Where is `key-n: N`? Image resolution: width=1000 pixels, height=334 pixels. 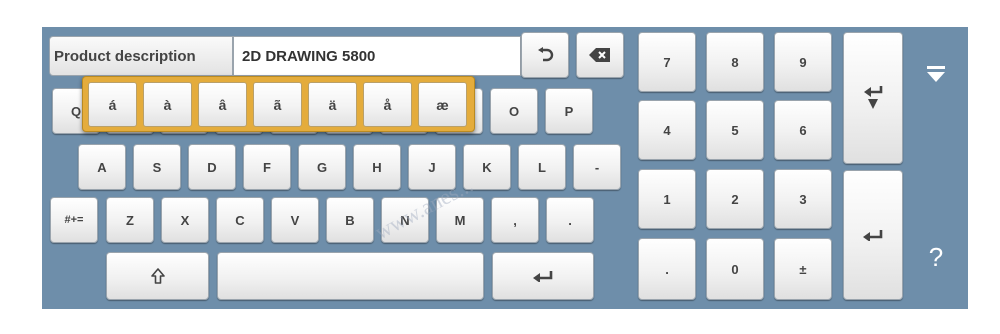
key-n: N is located at coordinates (405, 220).